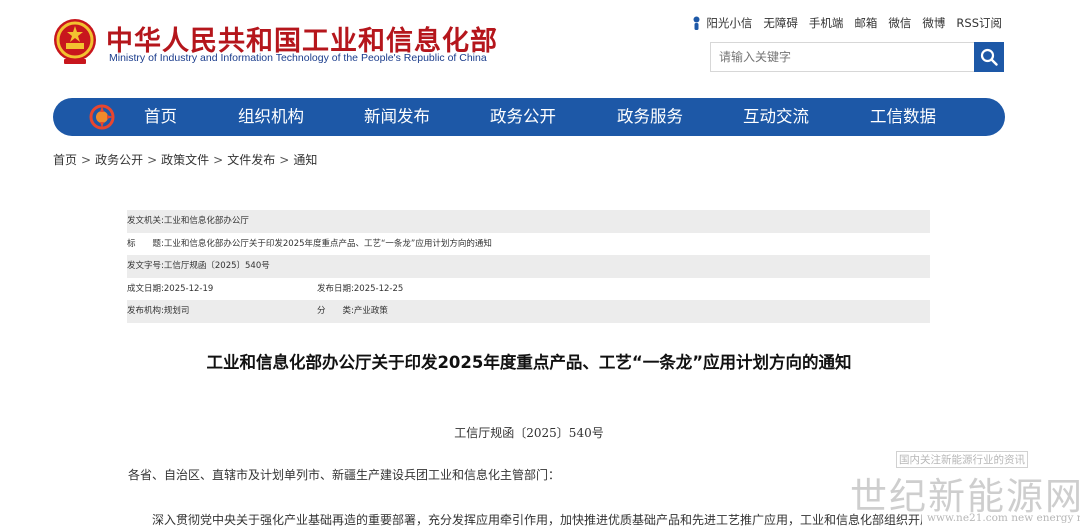 This screenshot has width=1080, height=527. What do you see at coordinates (145, 266) in the screenshot?
I see `meta-docno-label: 发文字号:` at bounding box center [145, 266].